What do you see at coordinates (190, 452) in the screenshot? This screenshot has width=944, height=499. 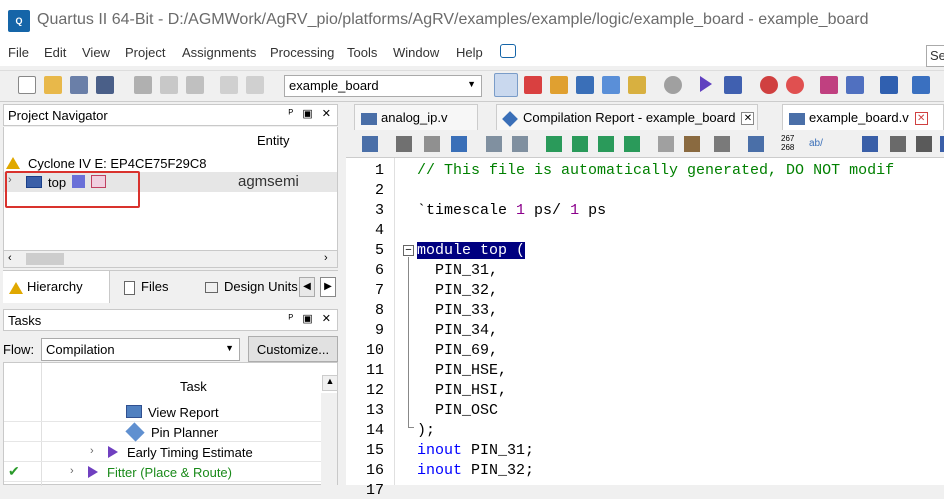 I see `task-label: Early Timing Estimate` at bounding box center [190, 452].